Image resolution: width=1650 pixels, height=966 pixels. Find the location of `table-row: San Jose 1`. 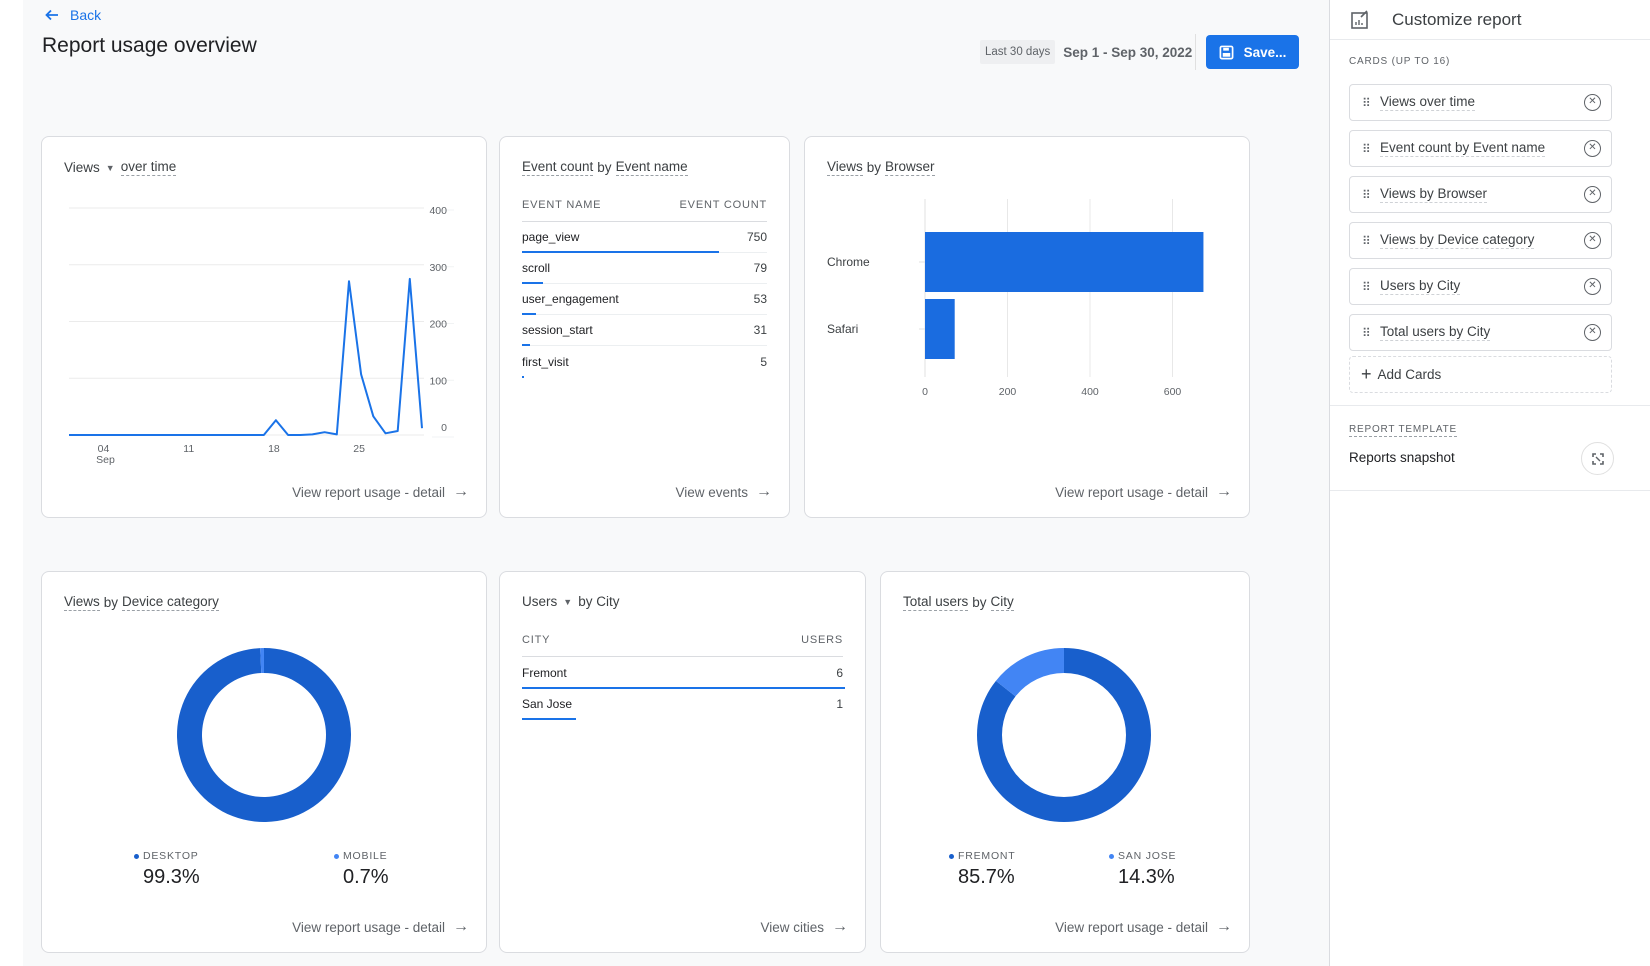

table-row: San Jose 1 is located at coordinates (682, 704).